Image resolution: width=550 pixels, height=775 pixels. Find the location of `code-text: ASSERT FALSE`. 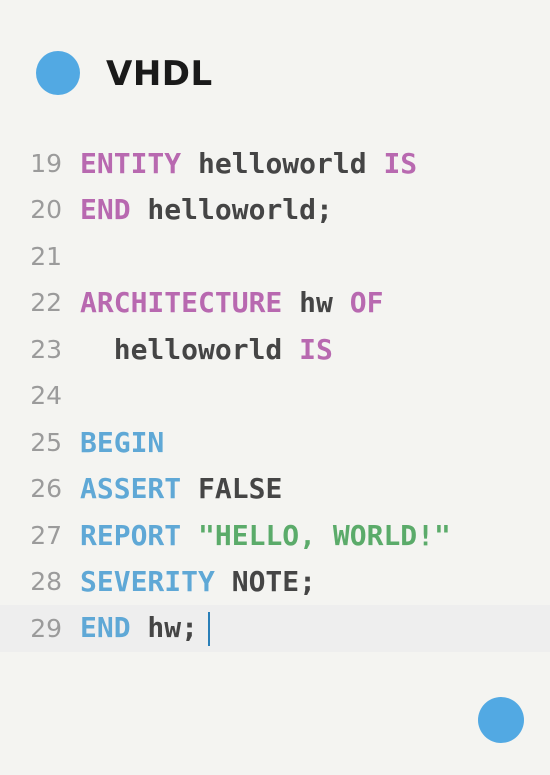

code-text: ASSERT FALSE is located at coordinates (181, 488).